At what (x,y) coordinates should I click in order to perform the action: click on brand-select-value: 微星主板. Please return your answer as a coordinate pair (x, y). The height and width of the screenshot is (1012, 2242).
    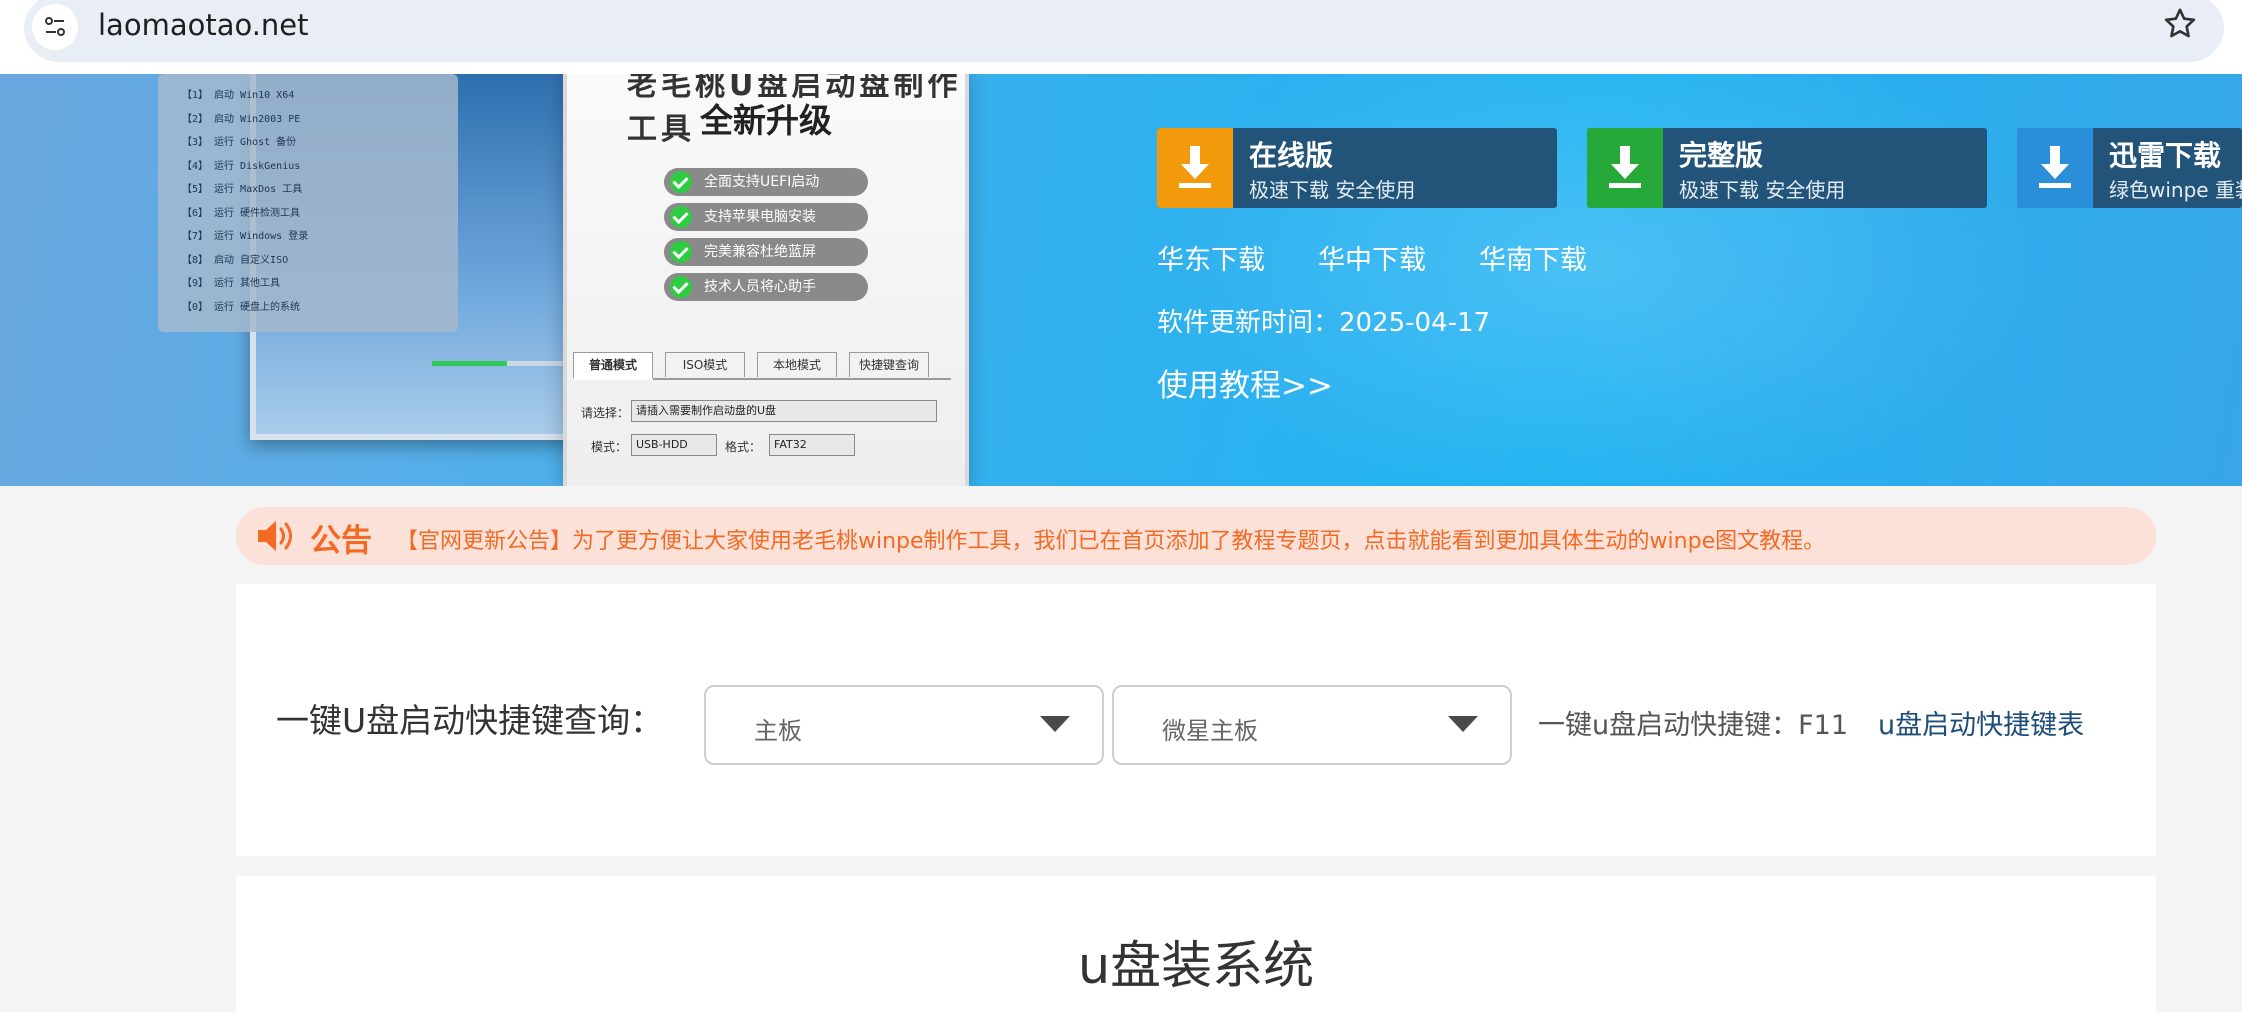
    Looking at the image, I should click on (1210, 731).